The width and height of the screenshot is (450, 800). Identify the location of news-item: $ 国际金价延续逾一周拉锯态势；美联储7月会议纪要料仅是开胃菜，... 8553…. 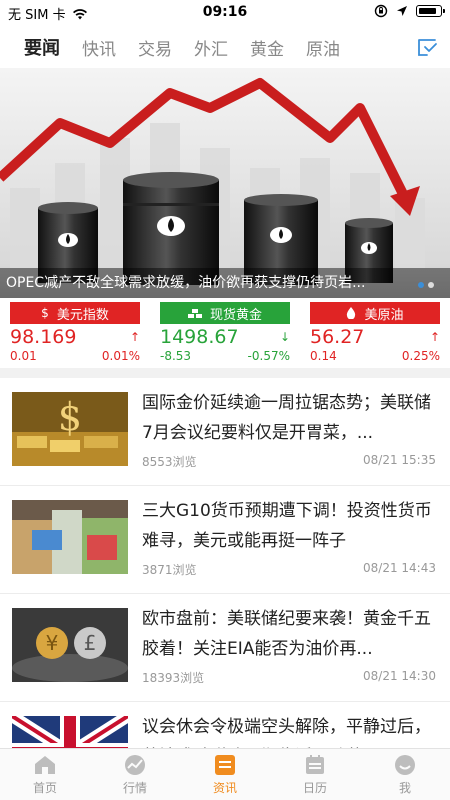
(225, 432).